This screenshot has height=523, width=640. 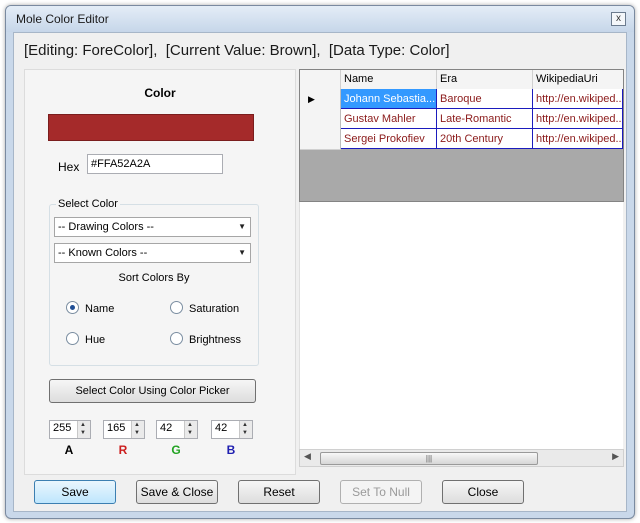 I want to click on hex-label: Hex, so click(x=69, y=167).